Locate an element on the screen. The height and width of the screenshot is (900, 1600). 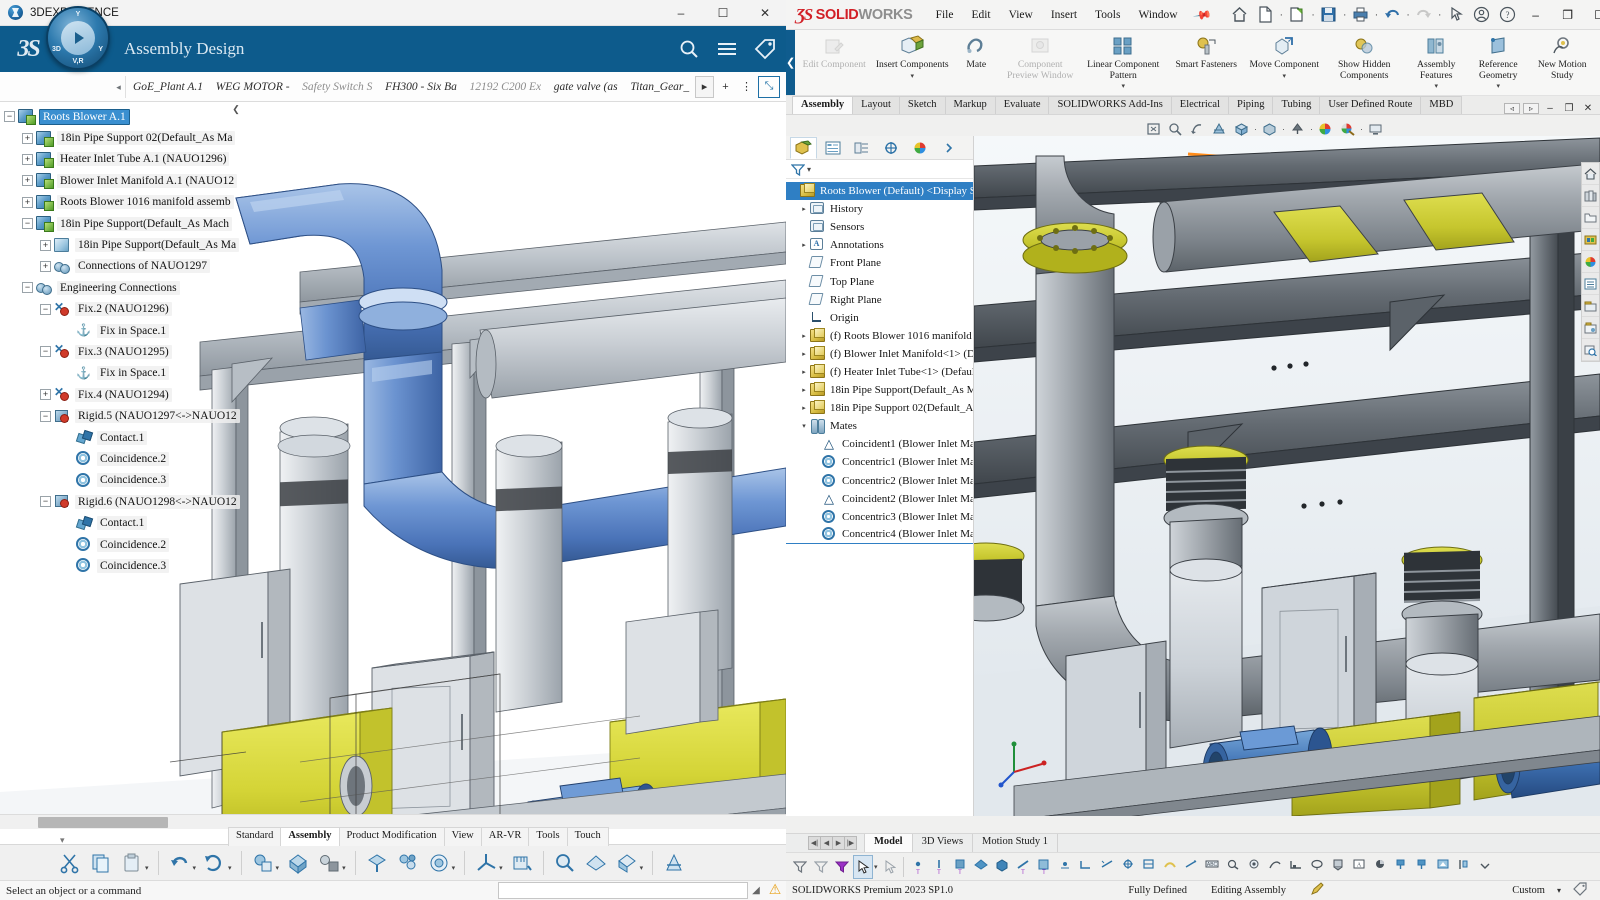
view-mode-icon is located at coordinates (627, 863).